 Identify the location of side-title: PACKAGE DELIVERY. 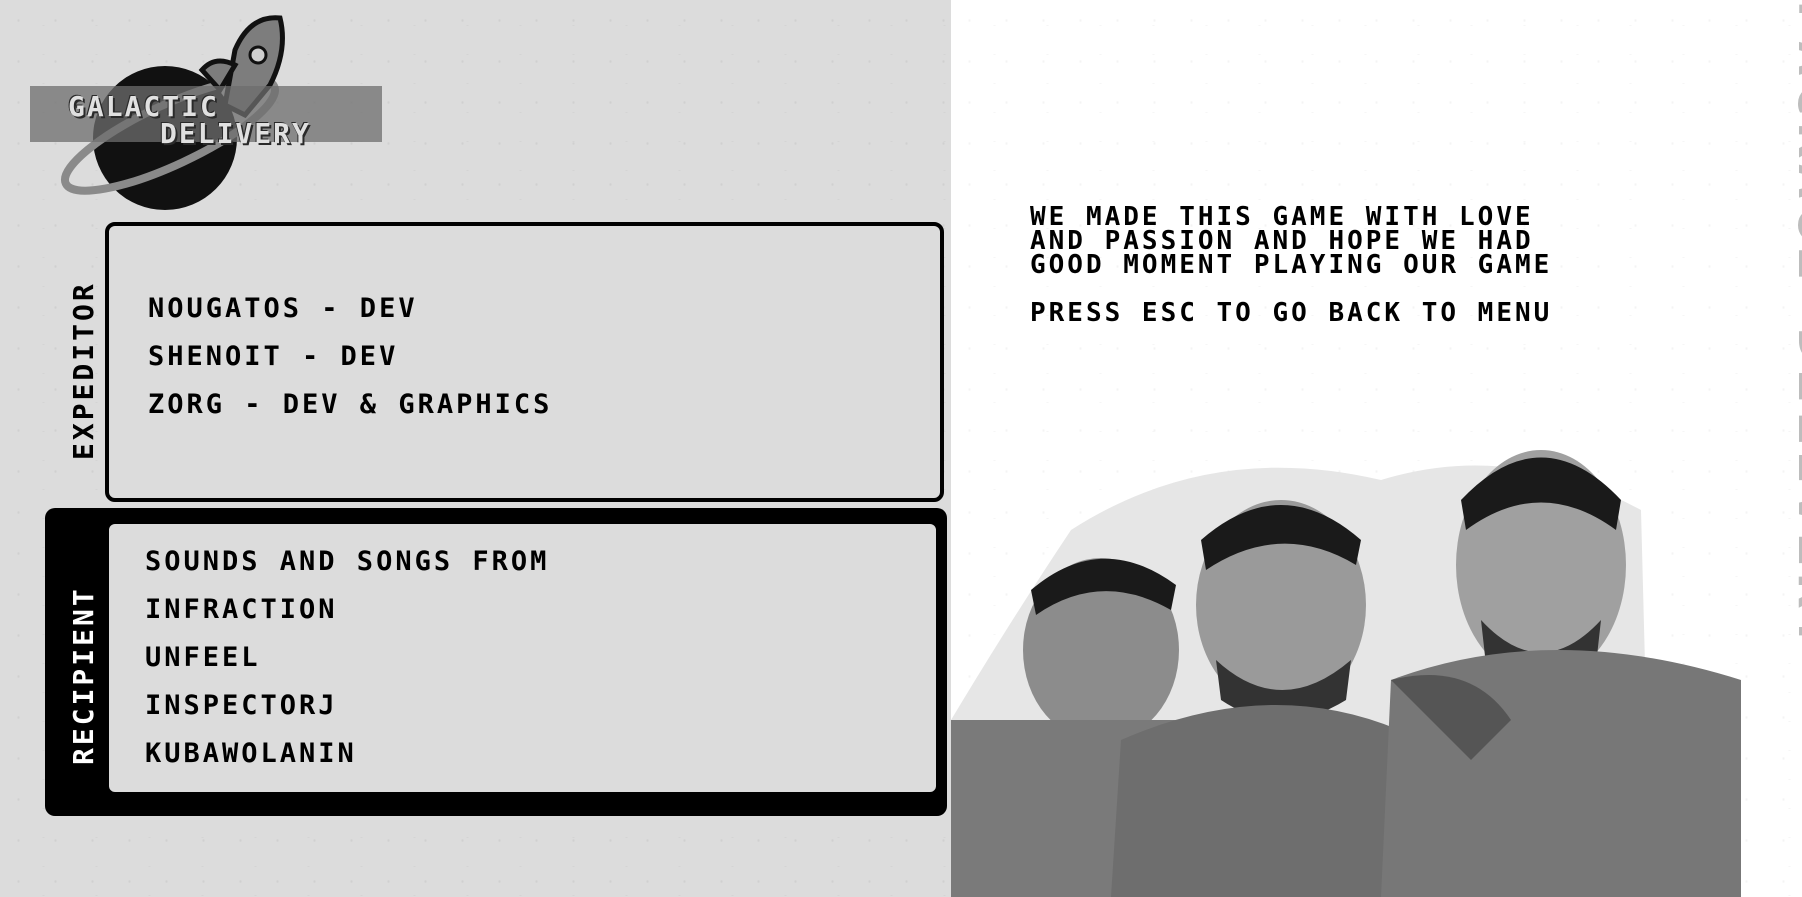
(1793, 327).